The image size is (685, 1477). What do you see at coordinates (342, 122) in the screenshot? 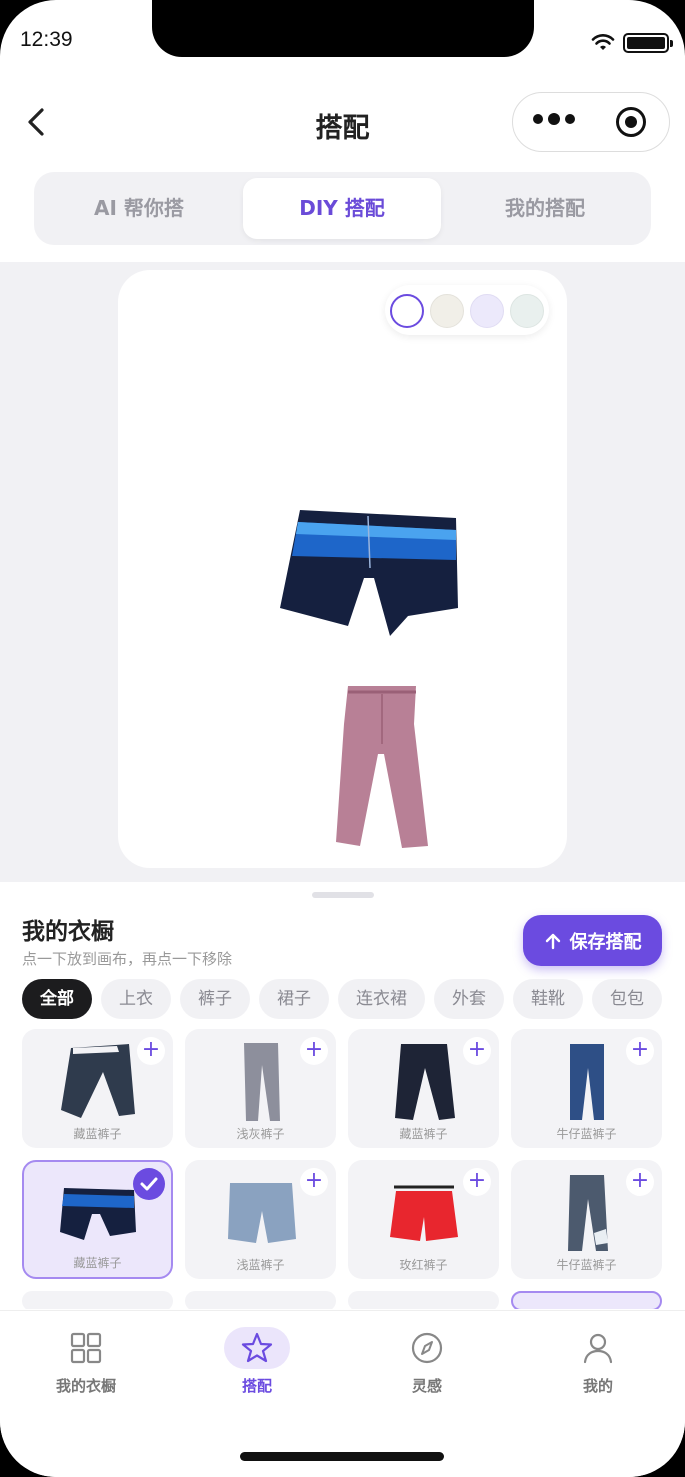
I see `nav-bar: 搭配` at bounding box center [342, 122].